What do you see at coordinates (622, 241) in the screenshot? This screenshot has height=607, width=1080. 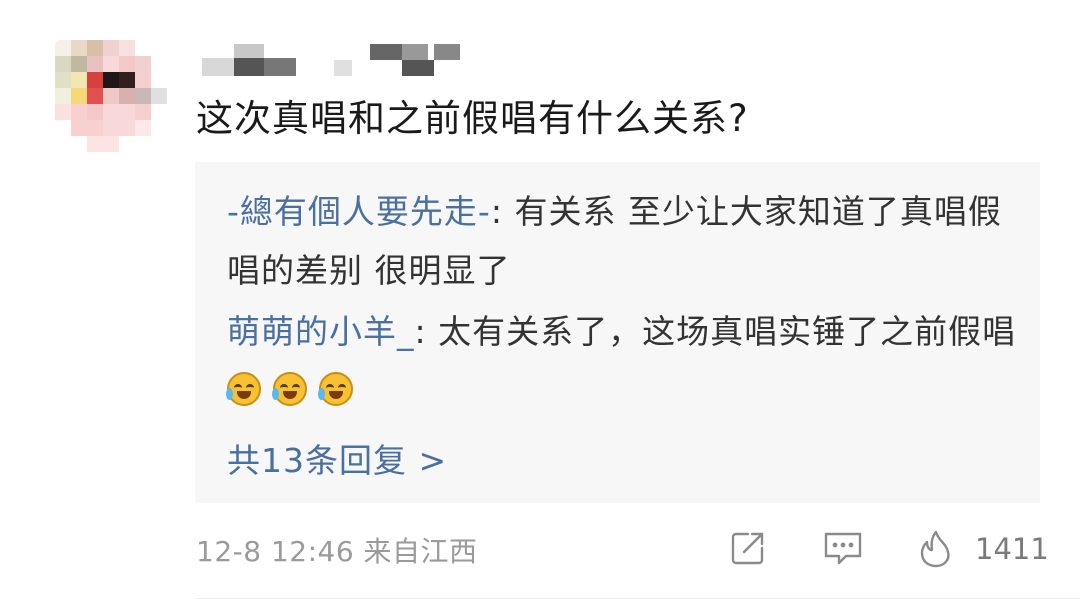 I see `reply-item: -總有個人要先走-: 有关系 至少让大家知道了真唱假唱的差别 很明显了` at bounding box center [622, 241].